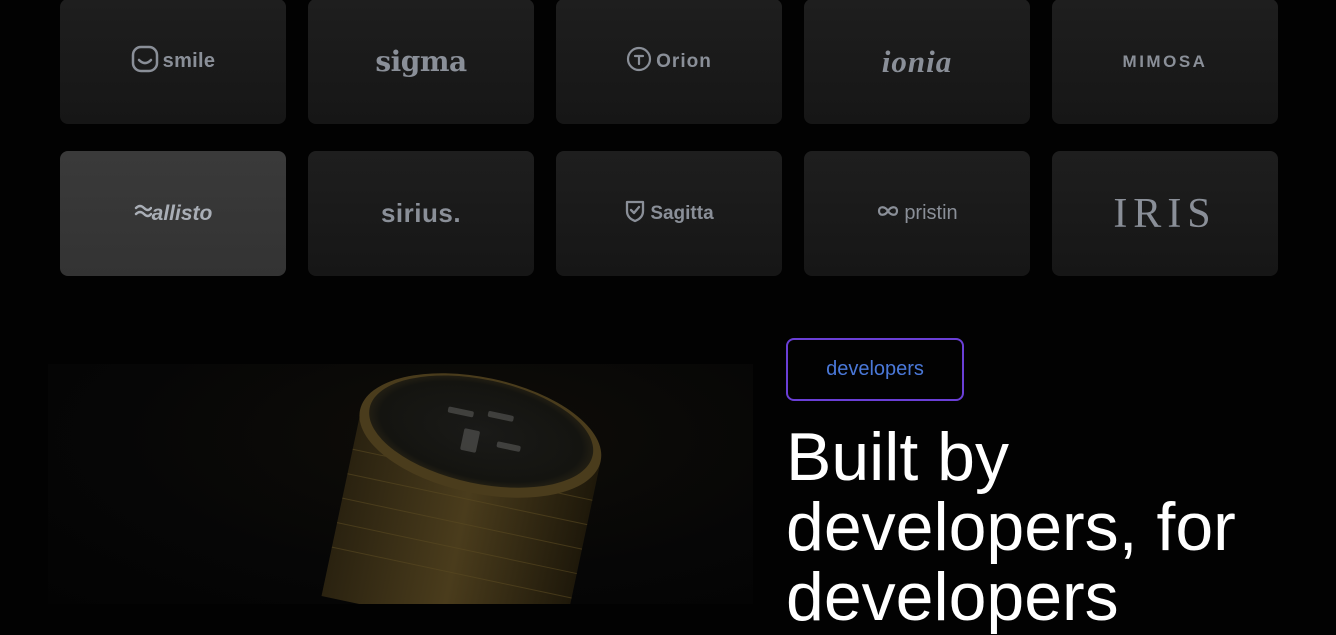  I want to click on logo-card-sagitta: Sagitta, so click(669, 213).